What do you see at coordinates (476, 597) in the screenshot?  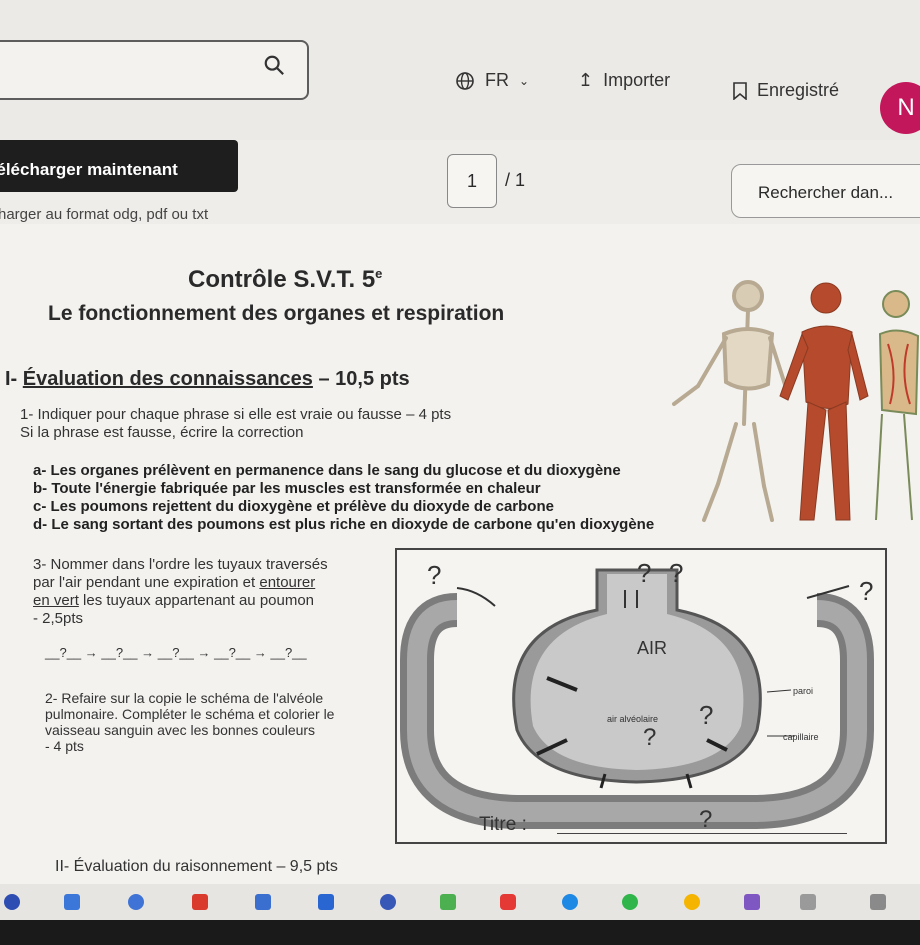 I see `arrow-in` at bounding box center [476, 597].